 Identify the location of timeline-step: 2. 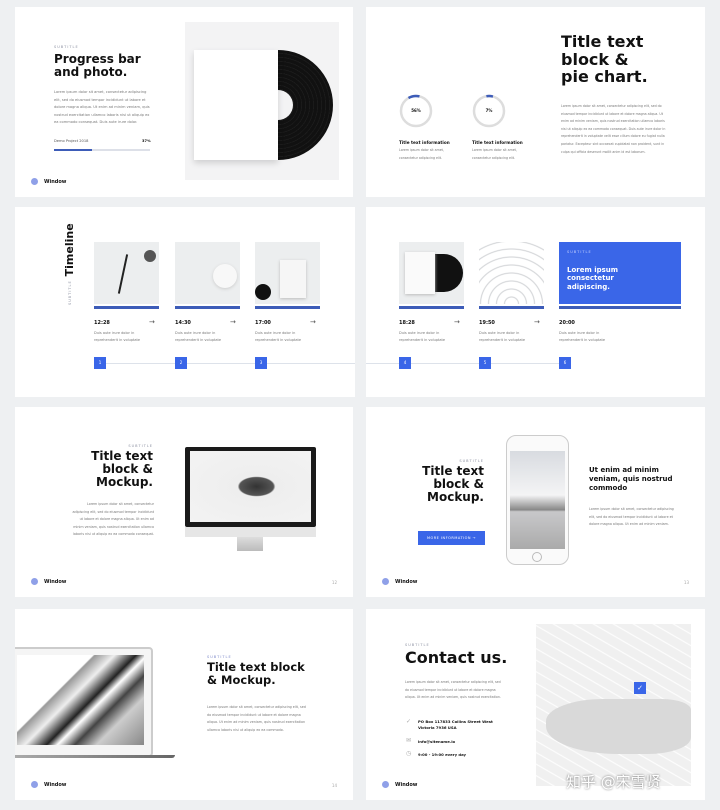
(181, 363).